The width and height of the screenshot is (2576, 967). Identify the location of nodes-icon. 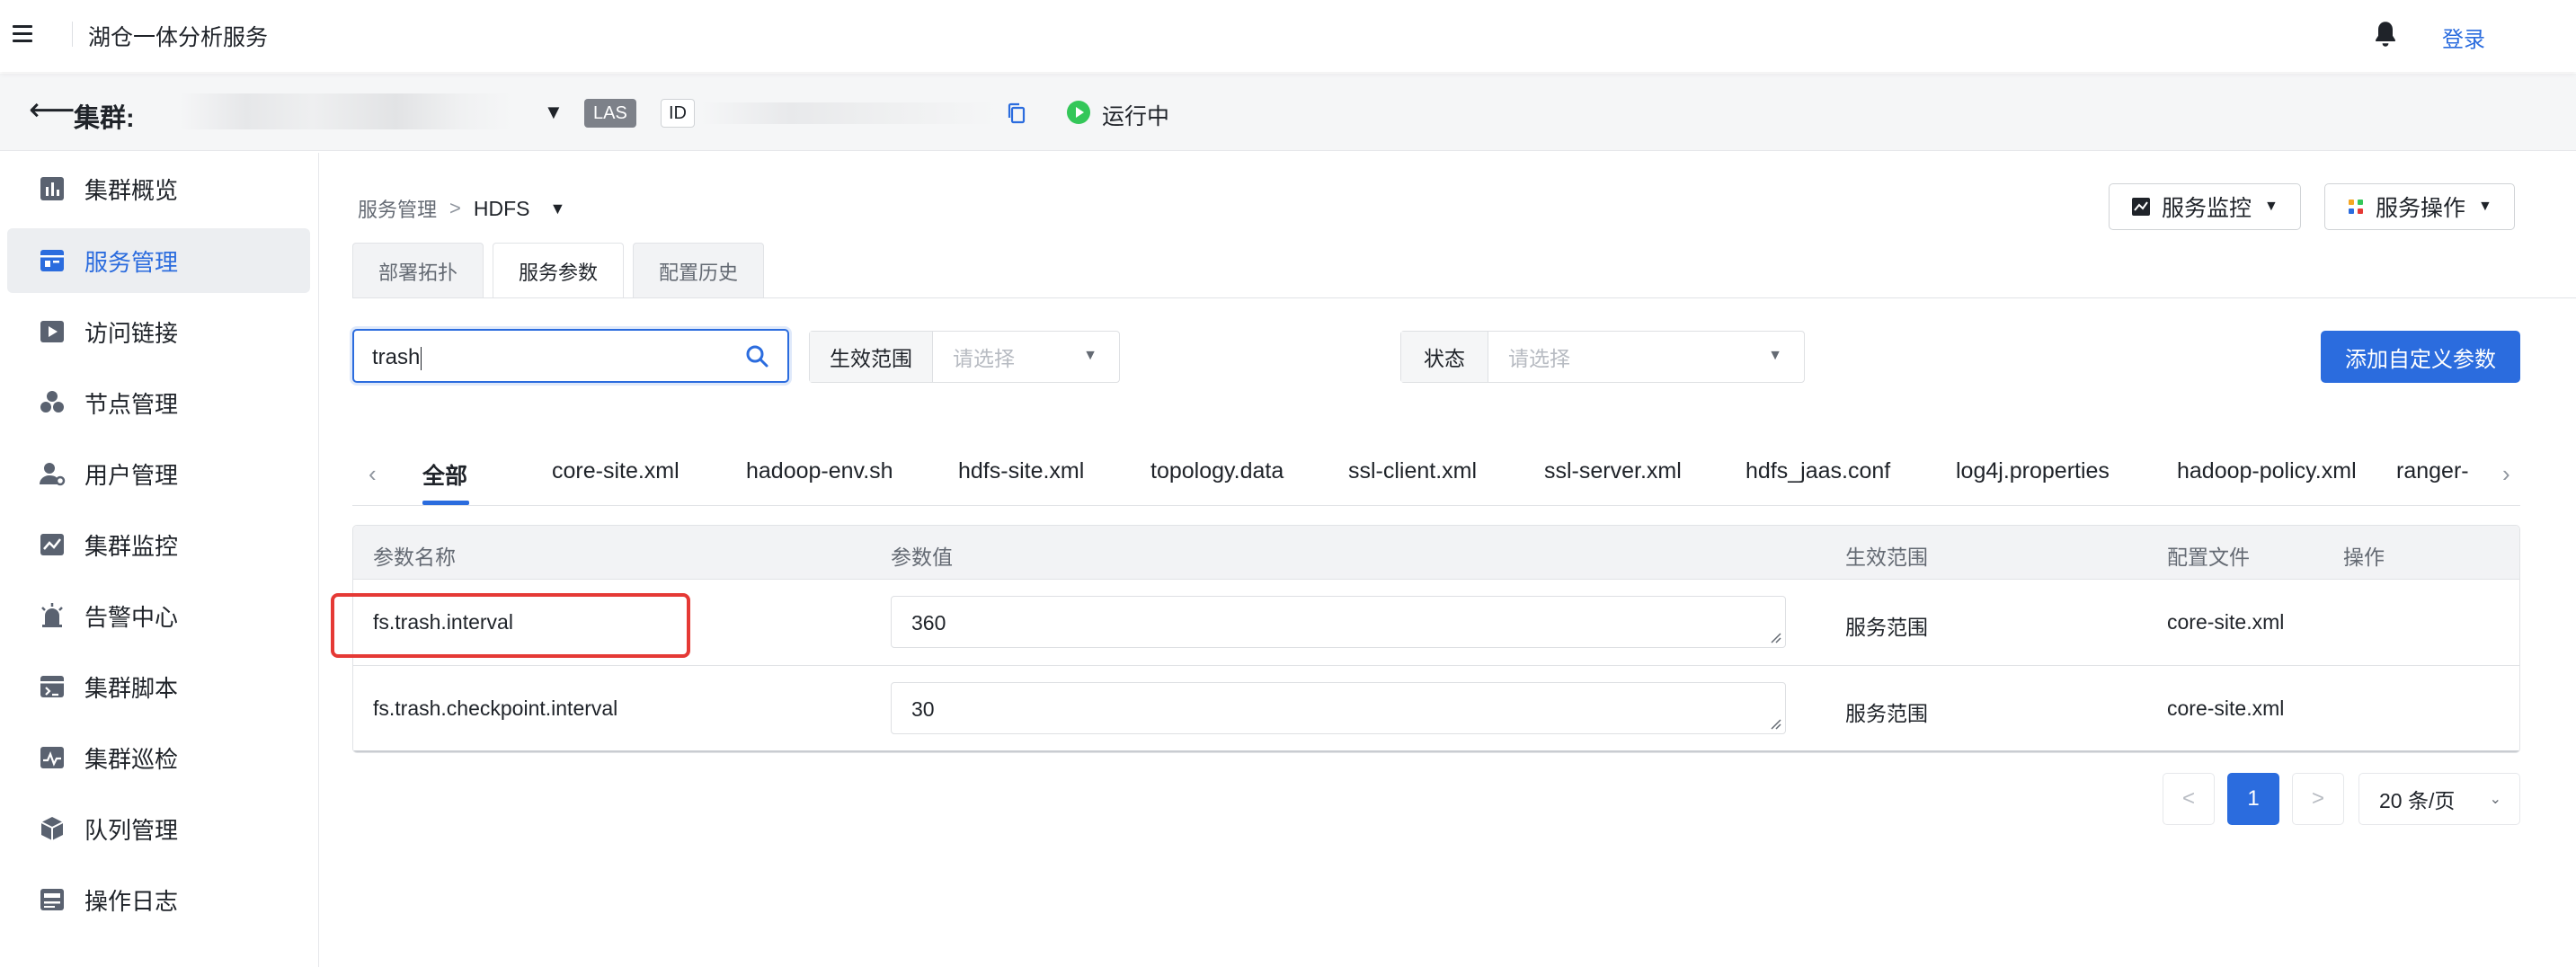
(52, 402).